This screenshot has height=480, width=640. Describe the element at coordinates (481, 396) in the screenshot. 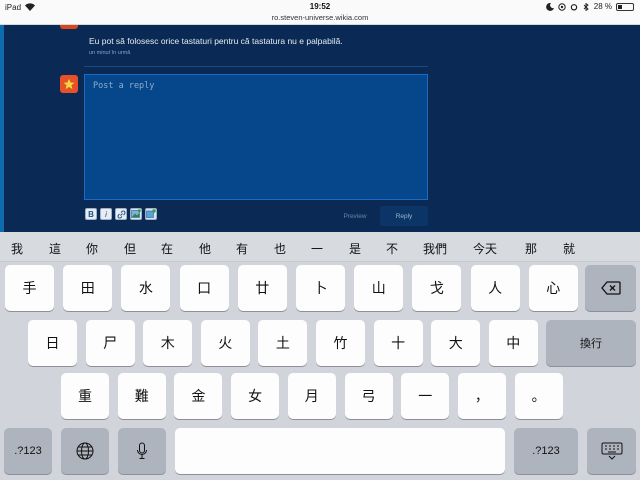

I see `key-row3-7: ，` at that location.